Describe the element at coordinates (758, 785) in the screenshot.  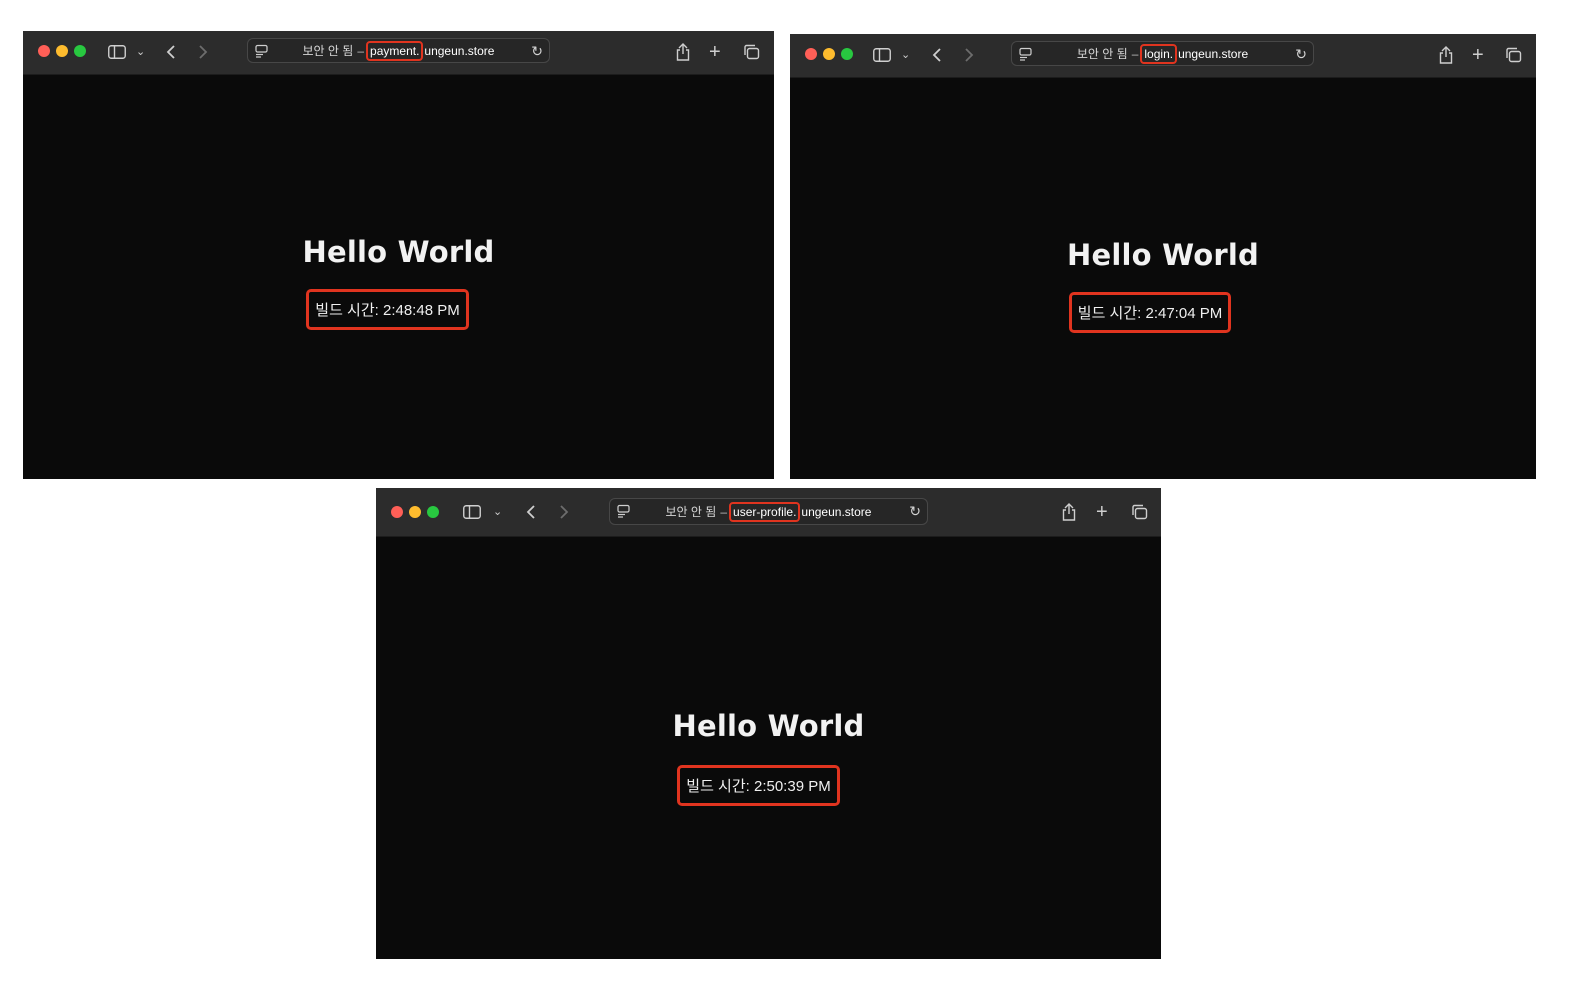
I see `build-time-highlight: 빌드 시간: 2:50:39 PM` at that location.